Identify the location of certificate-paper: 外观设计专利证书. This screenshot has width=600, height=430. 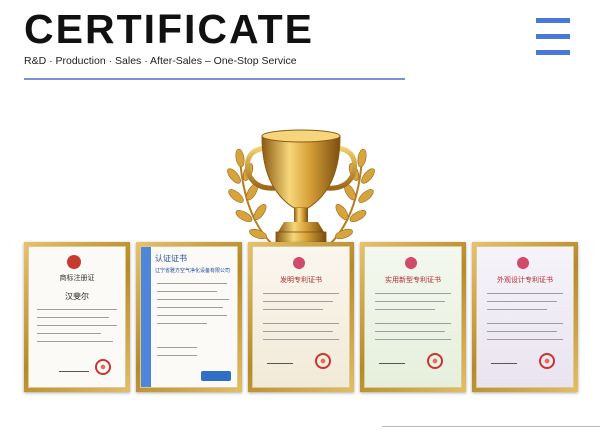
(525, 317).